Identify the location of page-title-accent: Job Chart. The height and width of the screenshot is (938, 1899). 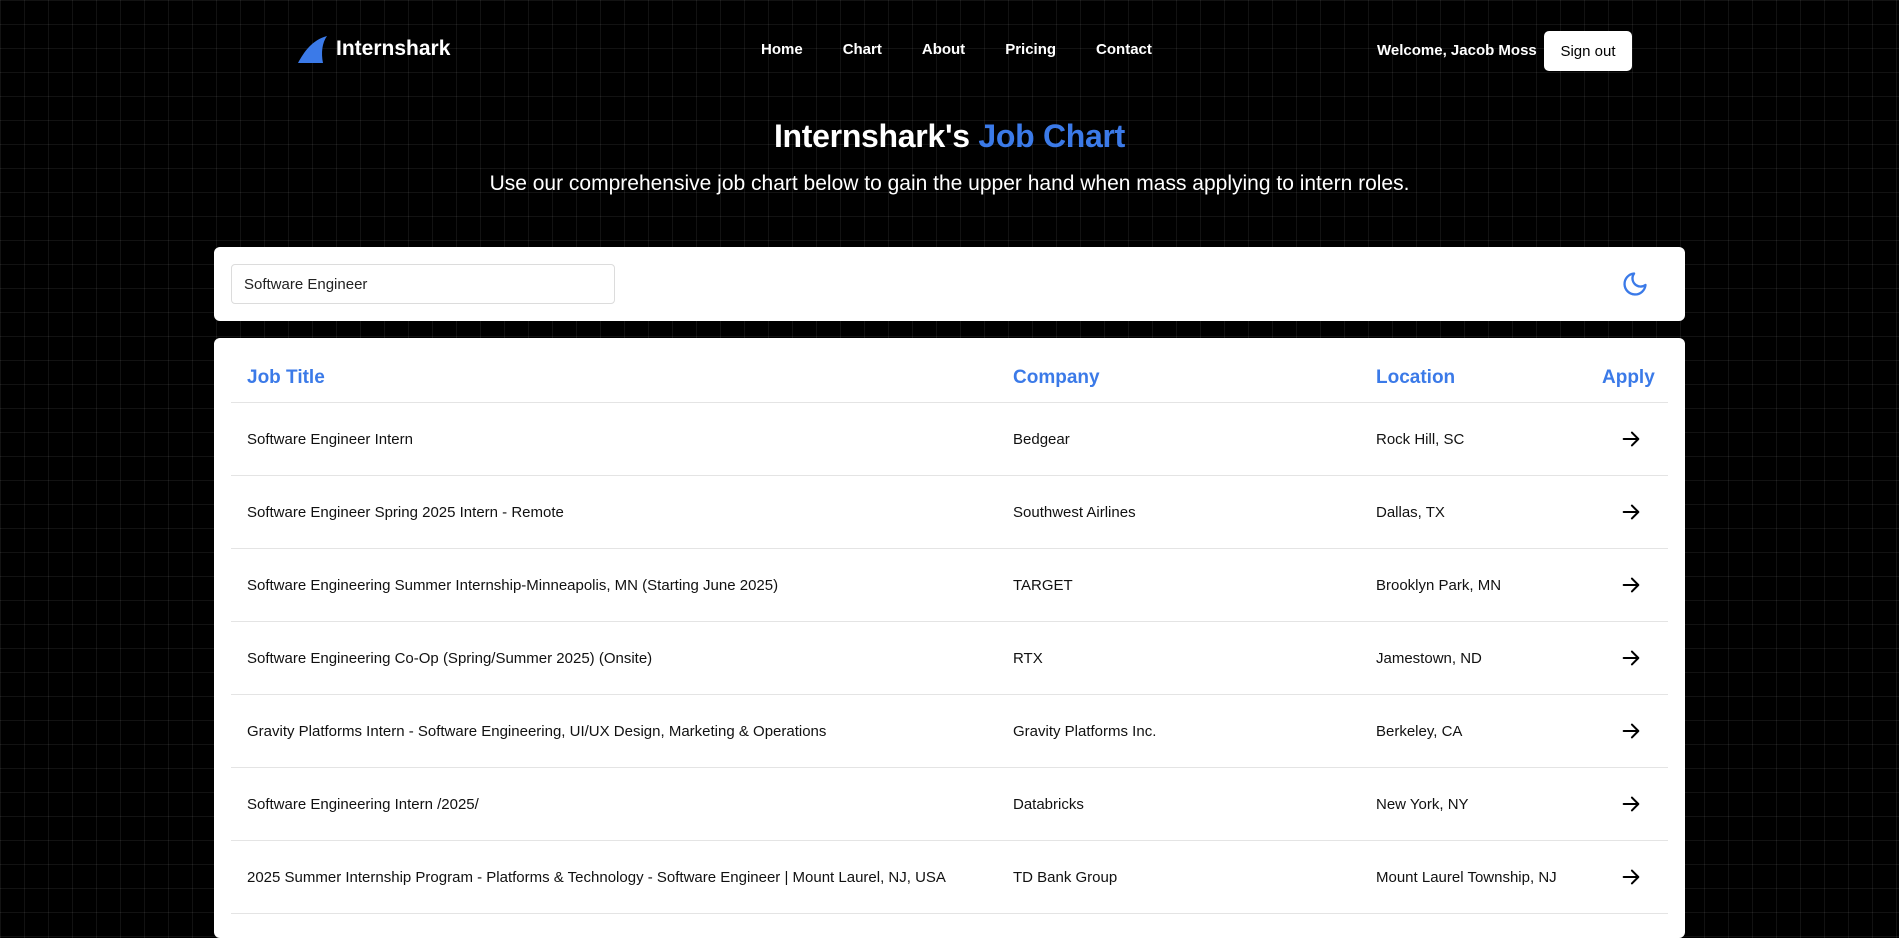
(1052, 136).